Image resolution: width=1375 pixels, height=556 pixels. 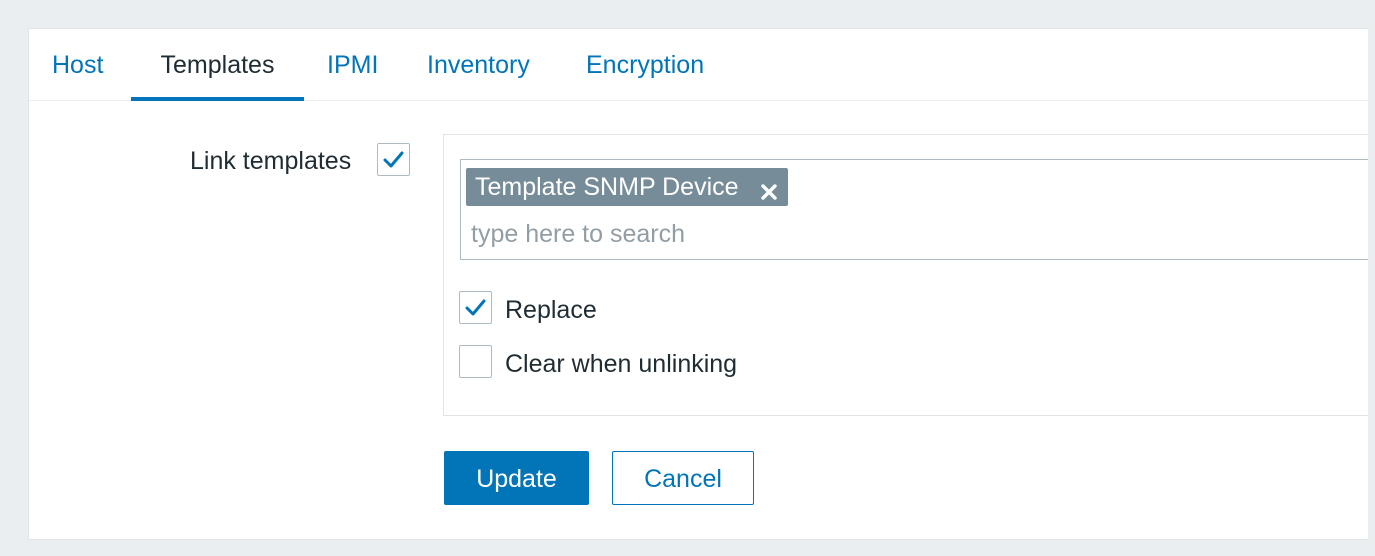 What do you see at coordinates (551, 310) in the screenshot?
I see `replace-label: Replace` at bounding box center [551, 310].